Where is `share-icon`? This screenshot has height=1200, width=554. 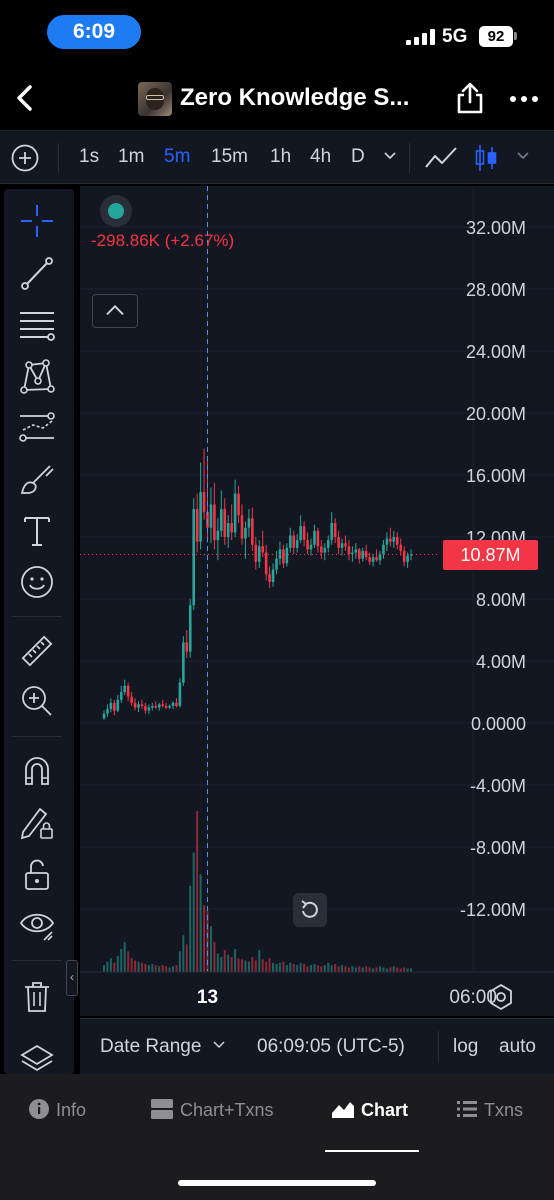 share-icon is located at coordinates (470, 98).